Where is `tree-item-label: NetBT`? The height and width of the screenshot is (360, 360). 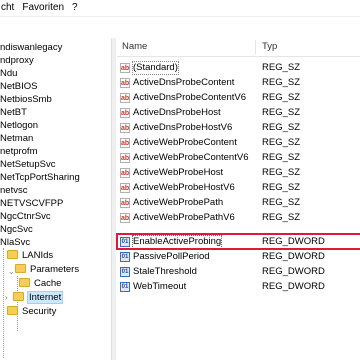 tree-item-label: NetBT is located at coordinates (13, 112).